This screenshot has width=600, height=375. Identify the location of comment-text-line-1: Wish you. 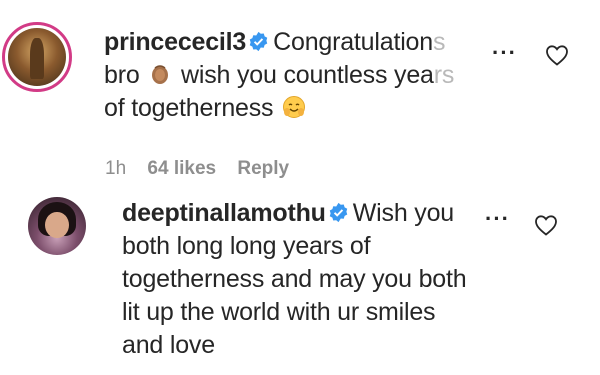
(403, 213).